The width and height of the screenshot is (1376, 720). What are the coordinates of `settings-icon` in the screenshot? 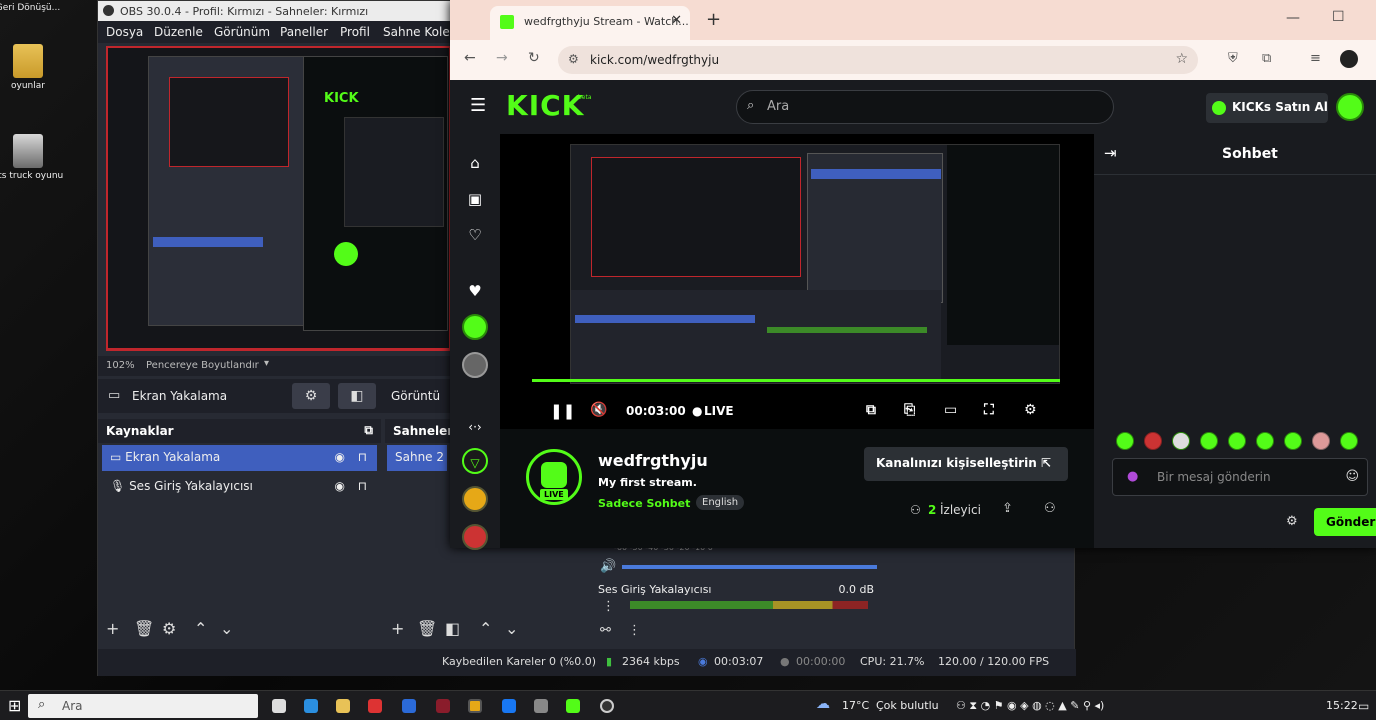 It's located at (541, 706).